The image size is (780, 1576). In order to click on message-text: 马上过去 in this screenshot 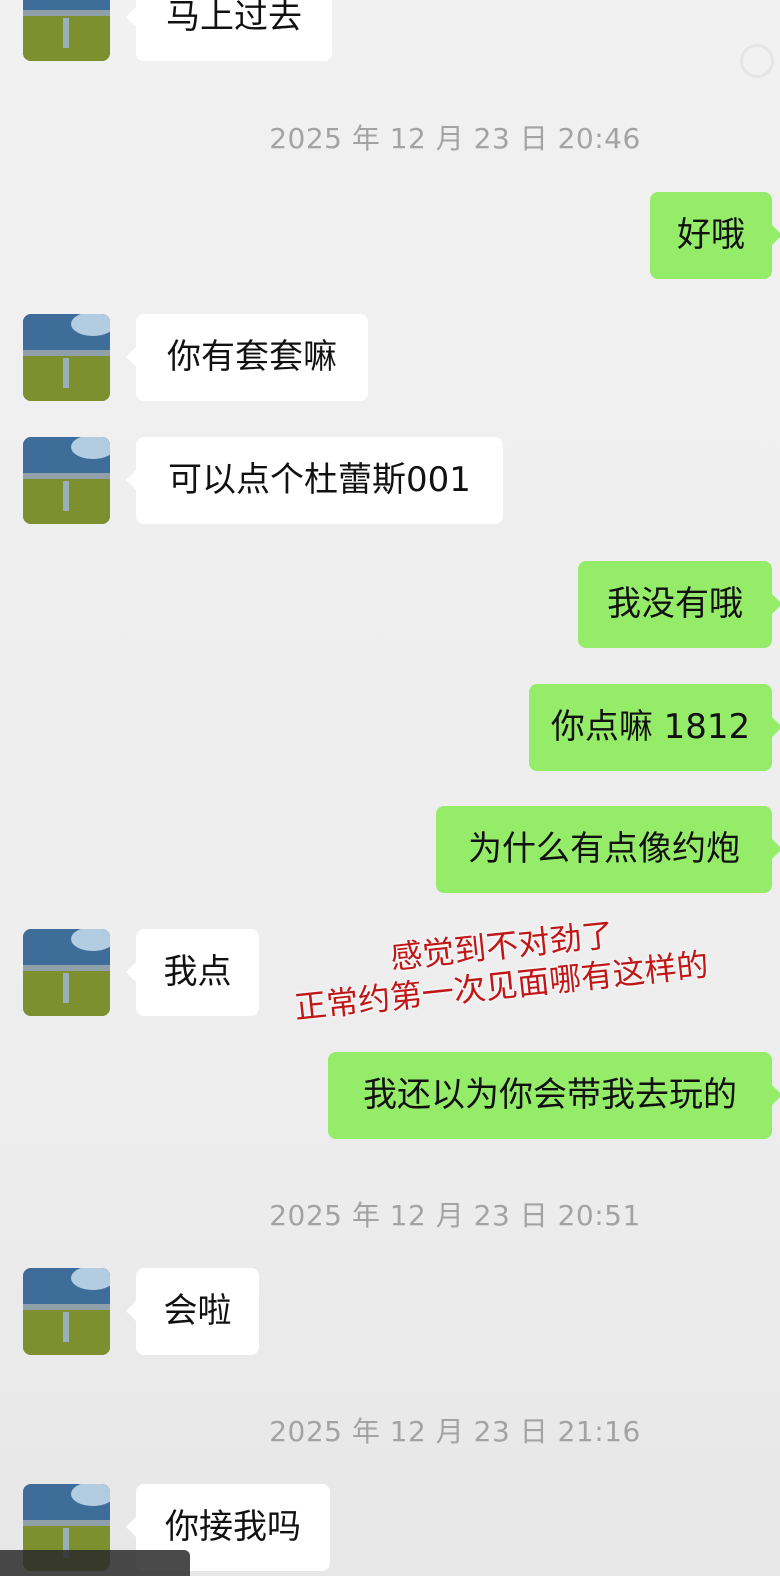, I will do `click(234, 18)`.